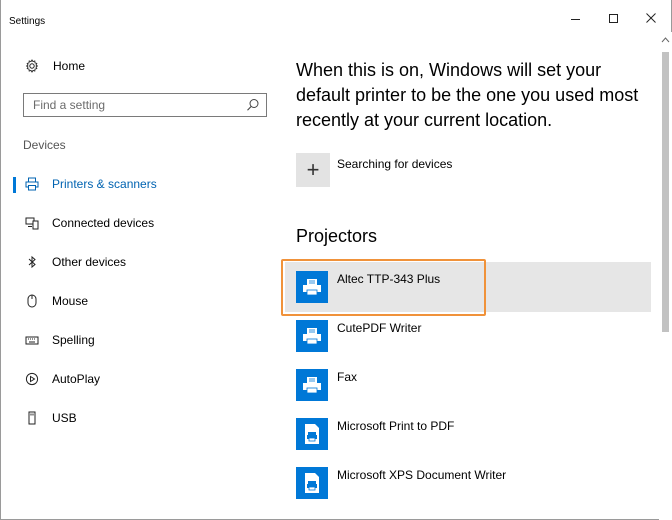 This screenshot has width=672, height=520. I want to click on title-bar: Settings, so click(336, 16).